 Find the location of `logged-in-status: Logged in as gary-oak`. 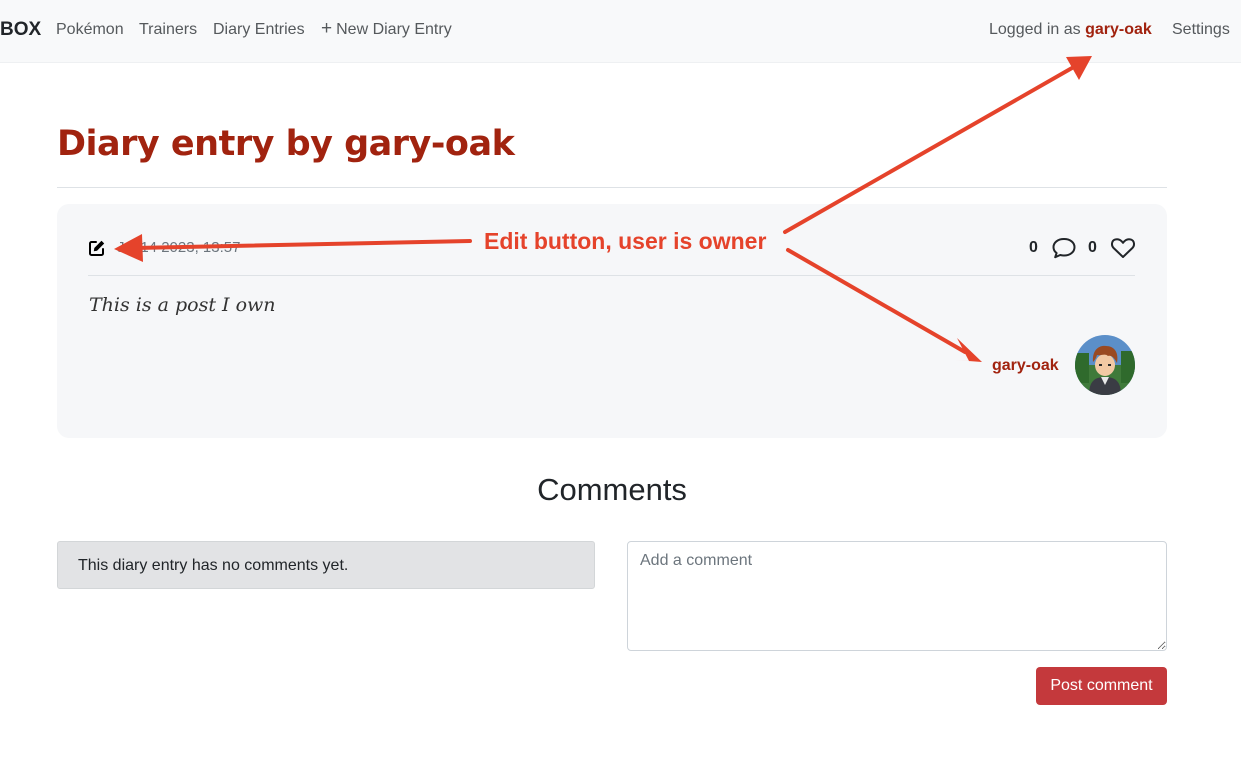

logged-in-status: Logged in as gary-oak is located at coordinates (1070, 30).